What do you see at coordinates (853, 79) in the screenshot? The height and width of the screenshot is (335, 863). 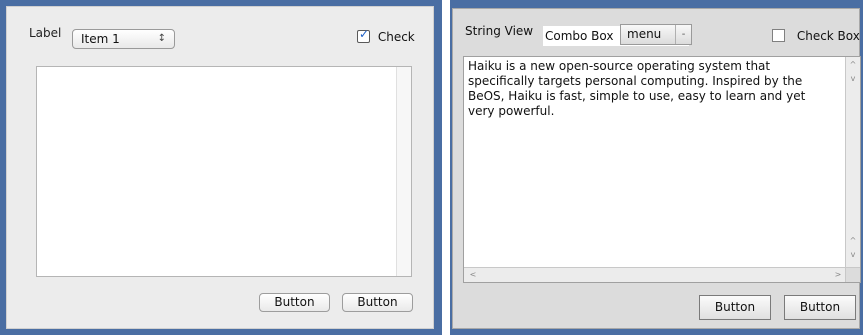 I see `scroll-down-icon: v` at bounding box center [853, 79].